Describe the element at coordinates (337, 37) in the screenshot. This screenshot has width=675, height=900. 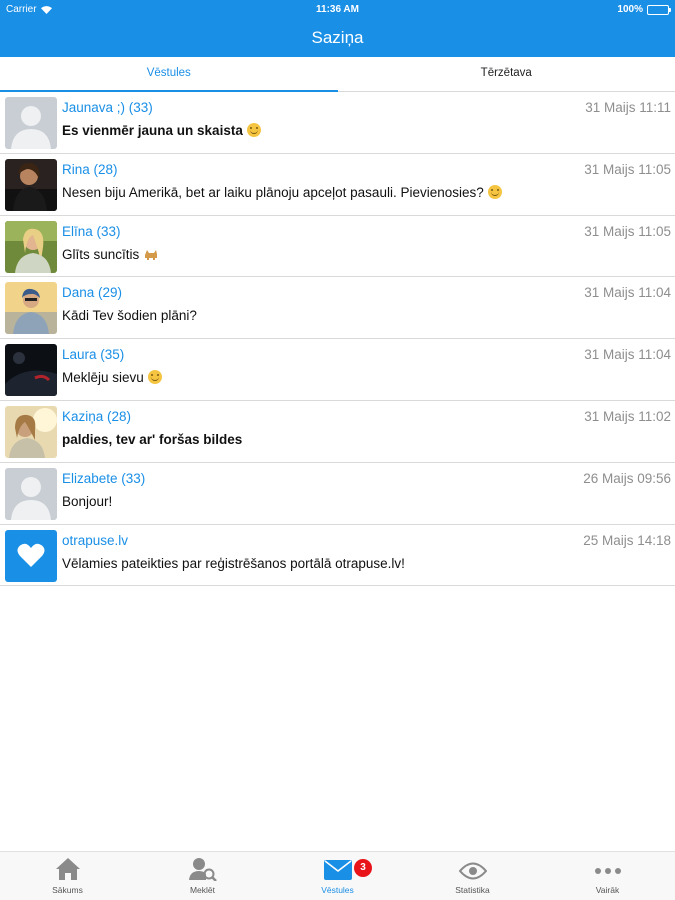
I see `page-title: Saziņa` at that location.